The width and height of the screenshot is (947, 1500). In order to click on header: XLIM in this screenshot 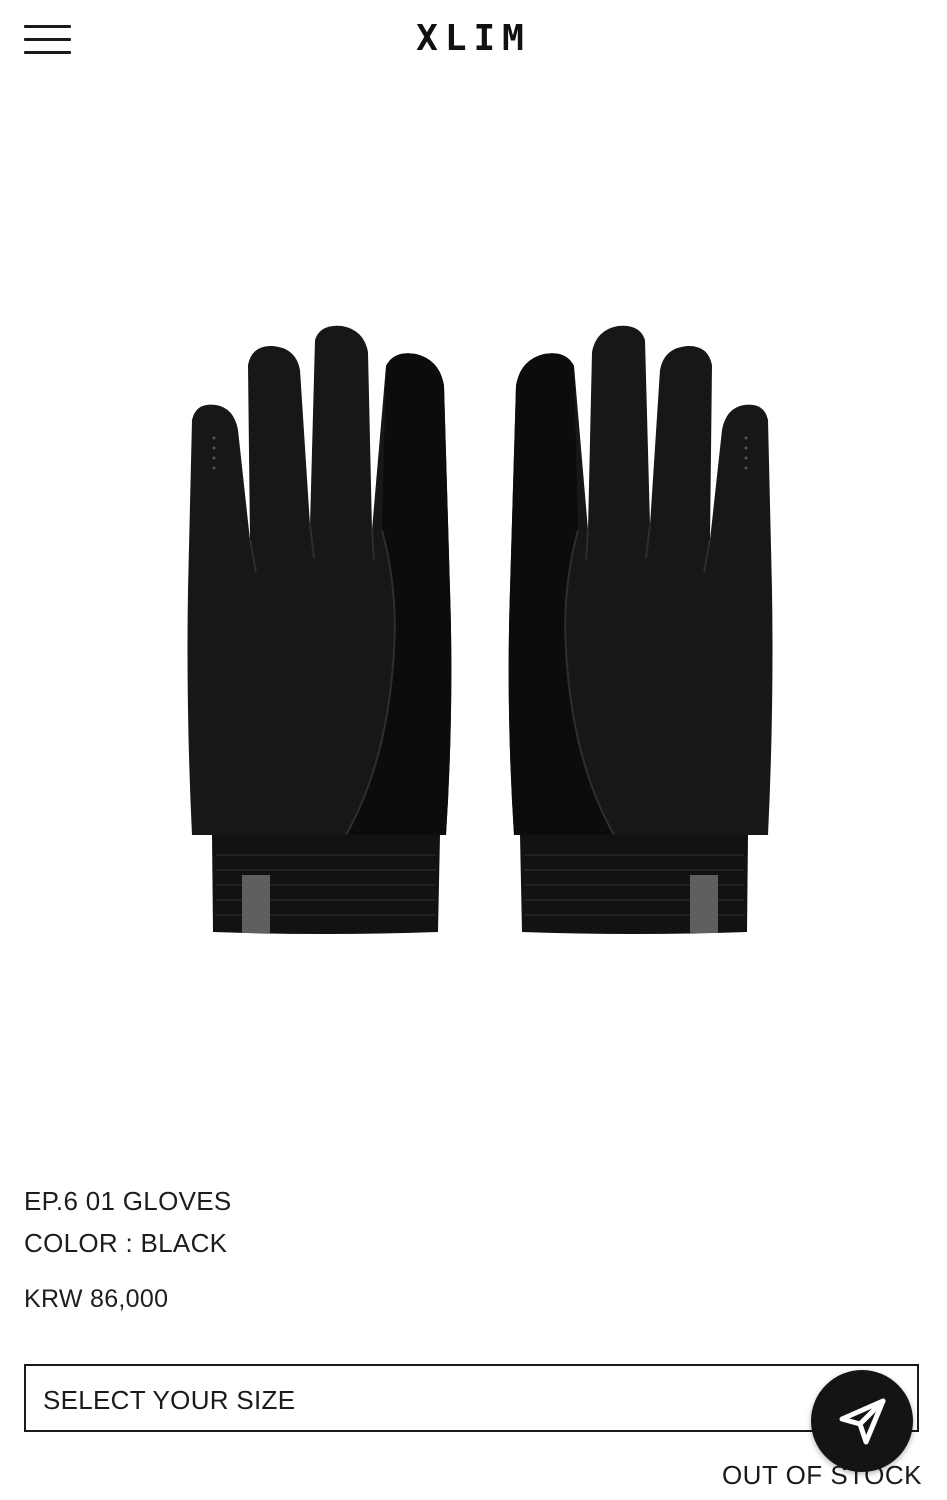, I will do `click(473, 42)`.